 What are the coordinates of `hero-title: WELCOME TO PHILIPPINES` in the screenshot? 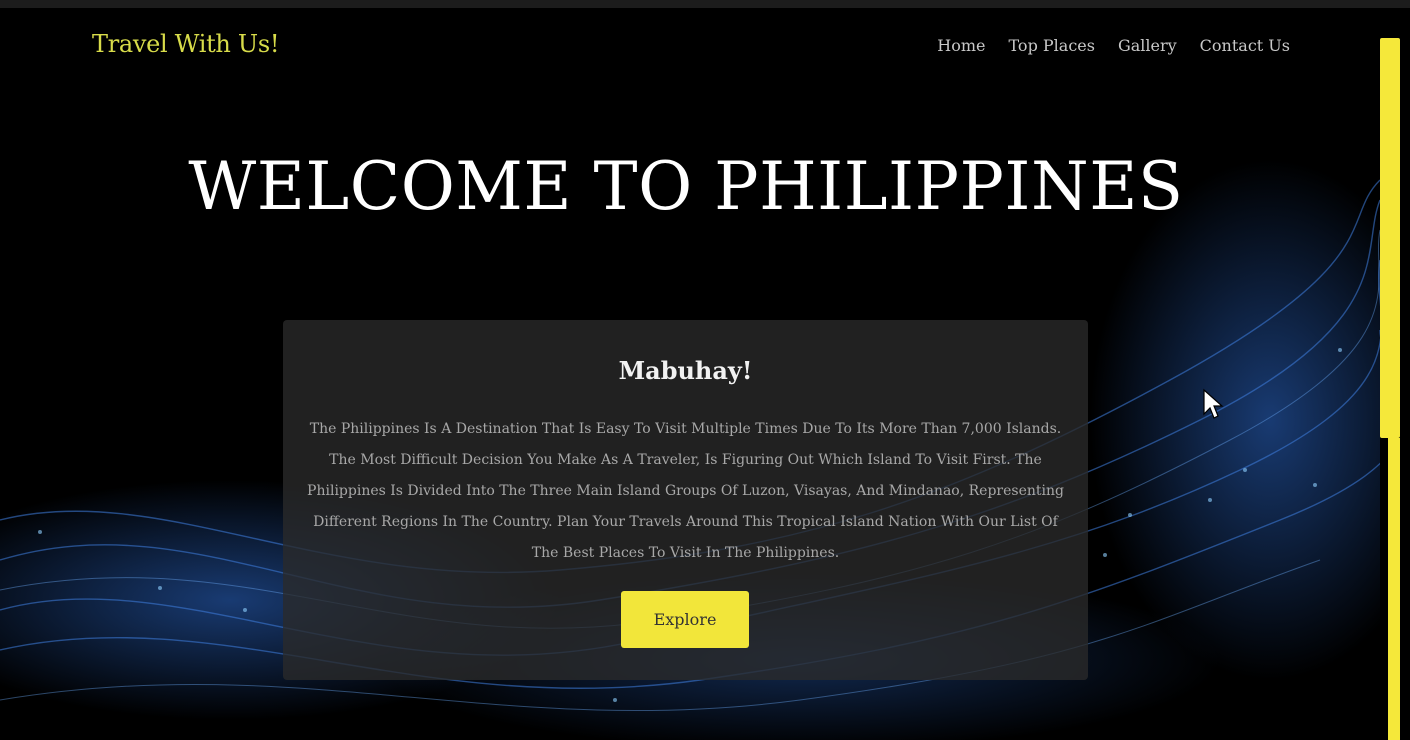 It's located at (686, 186).